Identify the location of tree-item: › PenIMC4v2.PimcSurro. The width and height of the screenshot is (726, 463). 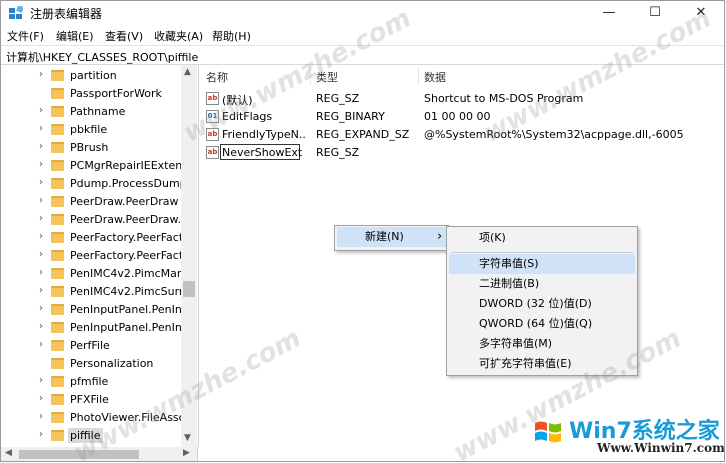
(95, 292).